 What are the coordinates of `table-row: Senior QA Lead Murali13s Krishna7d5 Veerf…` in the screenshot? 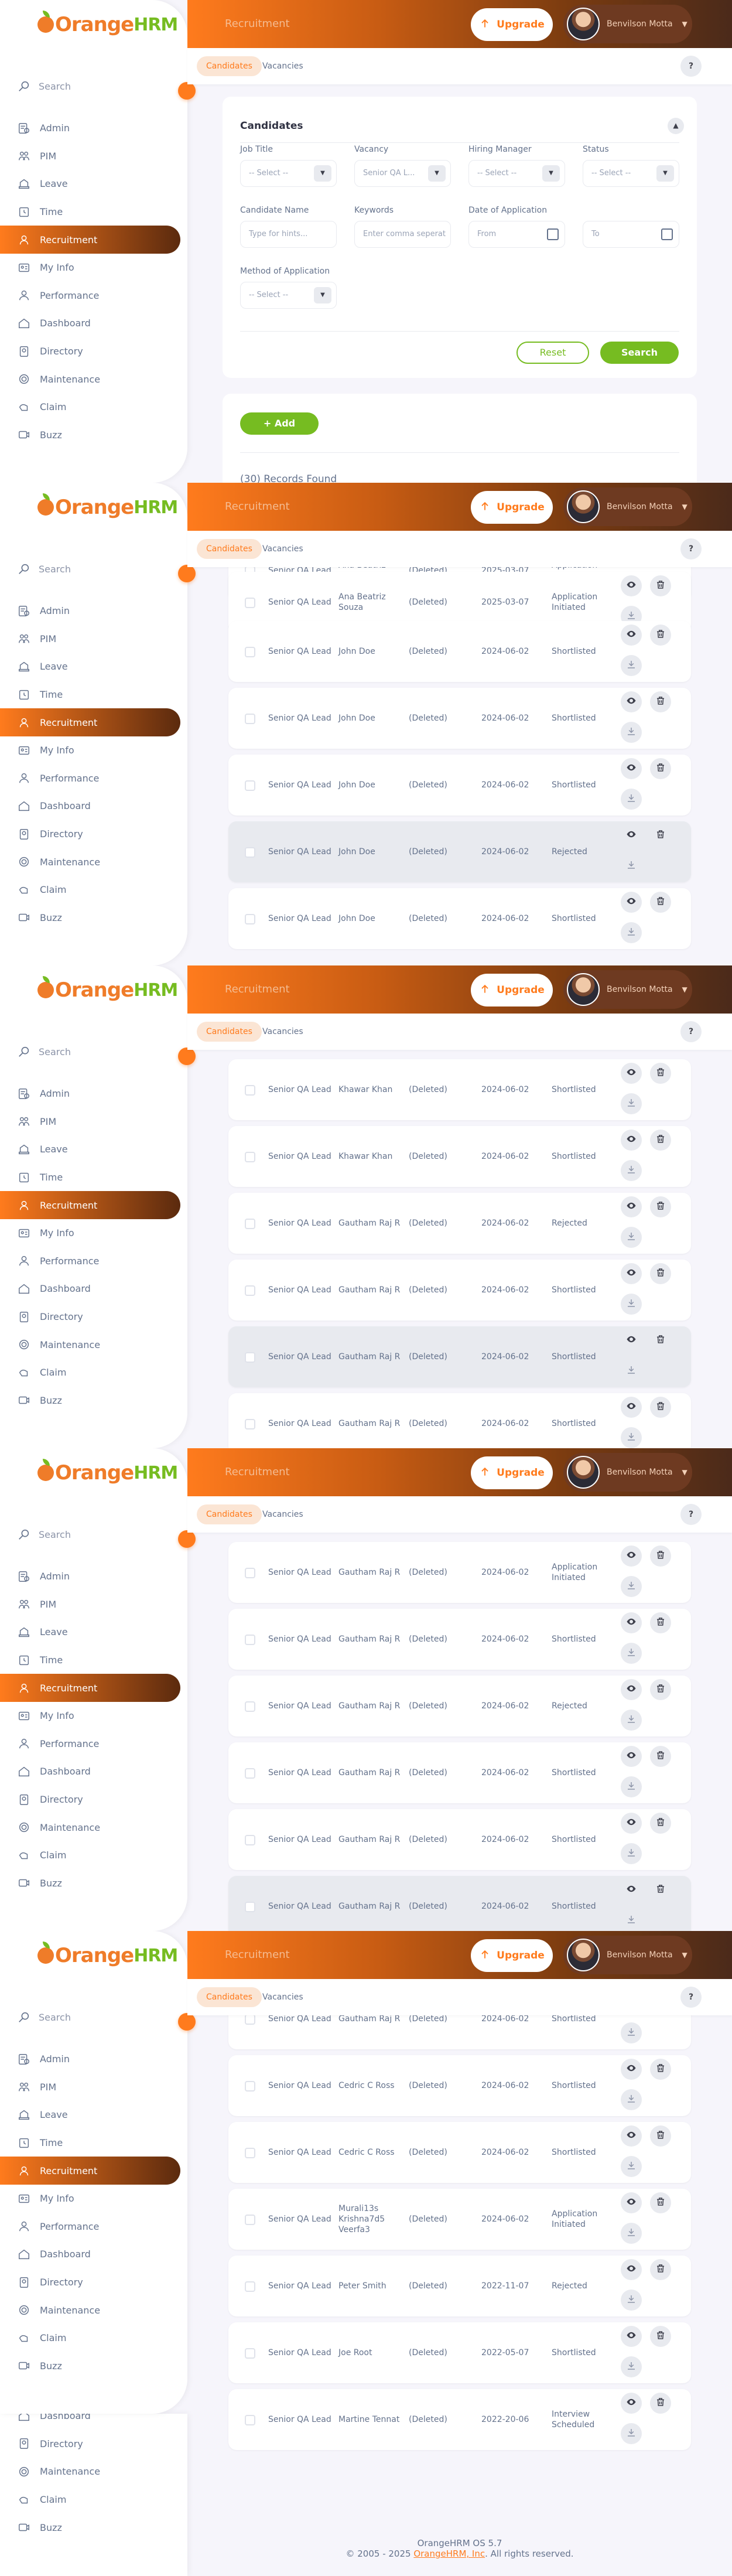 It's located at (459, 2219).